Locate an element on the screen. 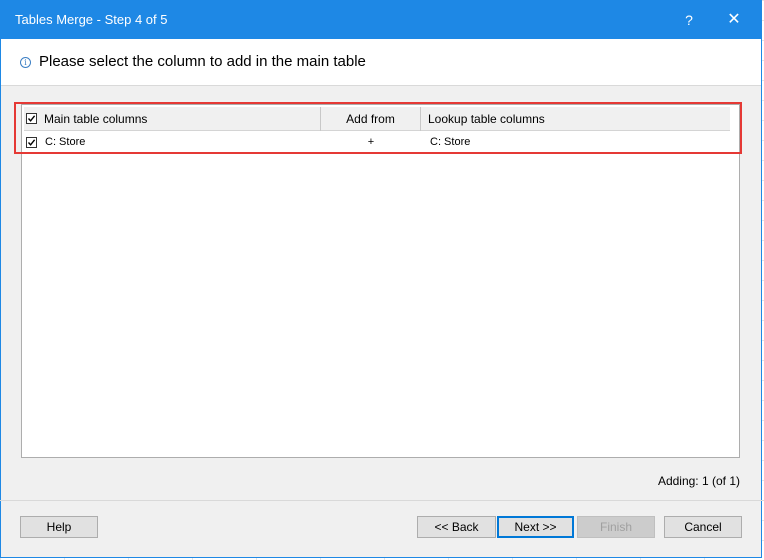  footer-divider is located at coordinates (382, 500).